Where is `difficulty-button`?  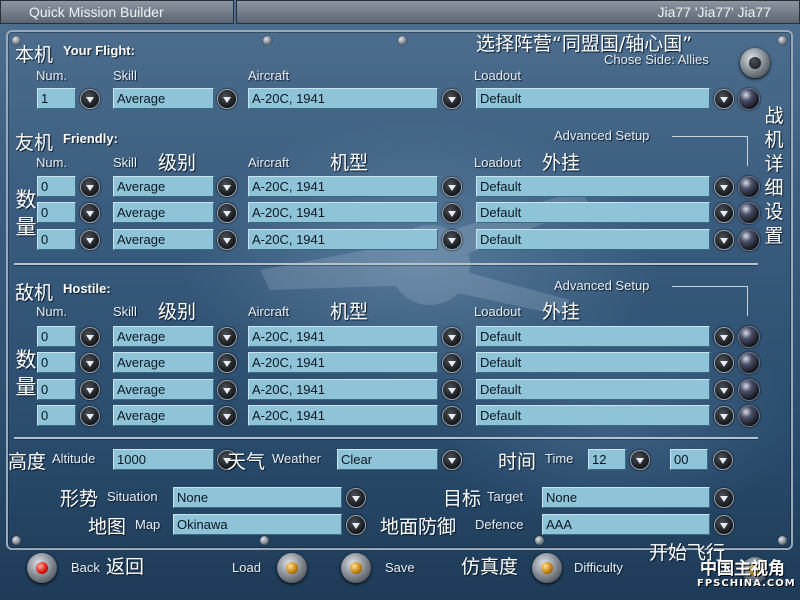
difficulty-button is located at coordinates (547, 568).